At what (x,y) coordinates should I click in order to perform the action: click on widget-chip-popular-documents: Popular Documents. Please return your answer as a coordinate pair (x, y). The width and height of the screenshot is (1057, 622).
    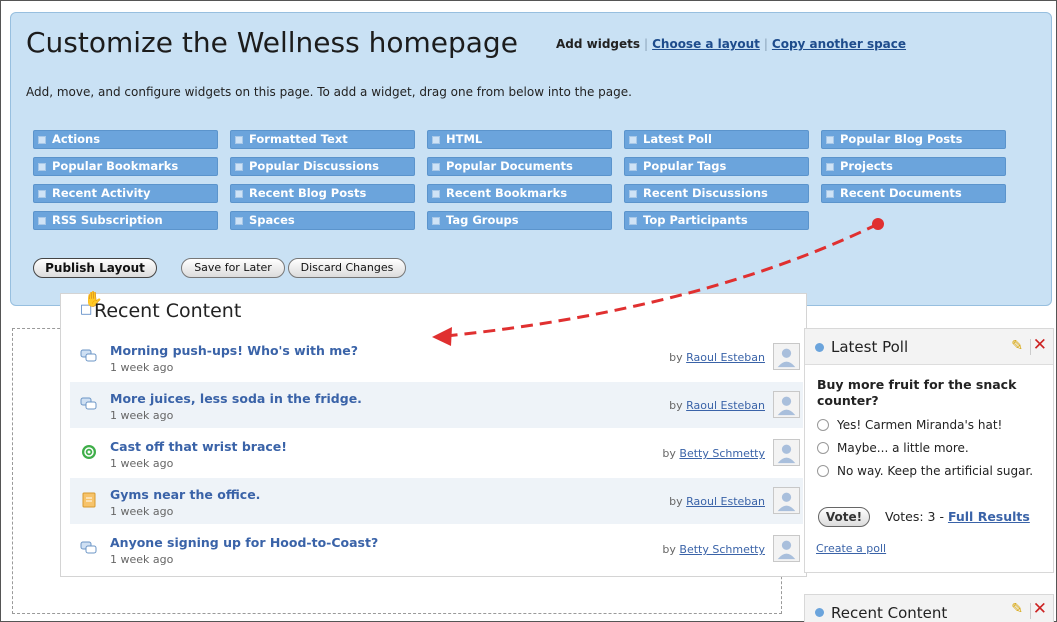
    Looking at the image, I should click on (519, 166).